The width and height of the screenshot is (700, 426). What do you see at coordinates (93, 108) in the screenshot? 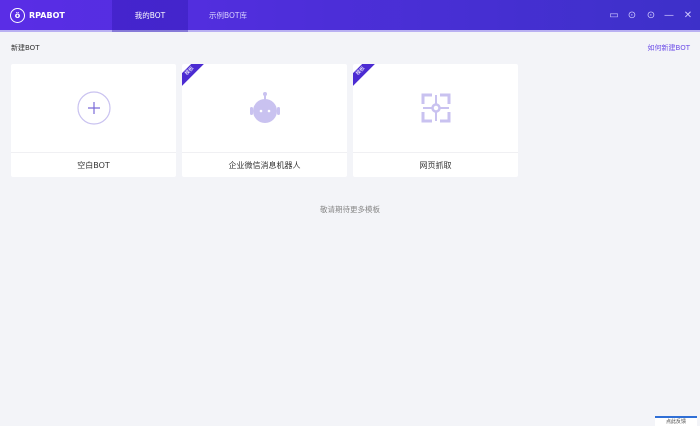
I see `plus-icon` at bounding box center [93, 108].